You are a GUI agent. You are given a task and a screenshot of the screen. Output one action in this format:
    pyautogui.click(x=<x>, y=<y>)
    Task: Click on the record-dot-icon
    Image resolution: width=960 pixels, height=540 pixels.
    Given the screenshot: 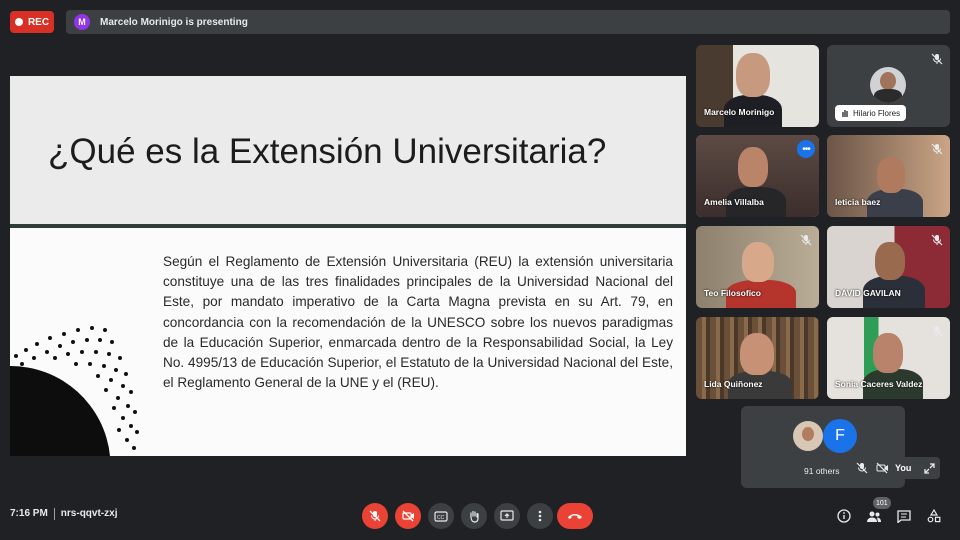 What is the action you would take?
    pyautogui.click(x=18, y=22)
    